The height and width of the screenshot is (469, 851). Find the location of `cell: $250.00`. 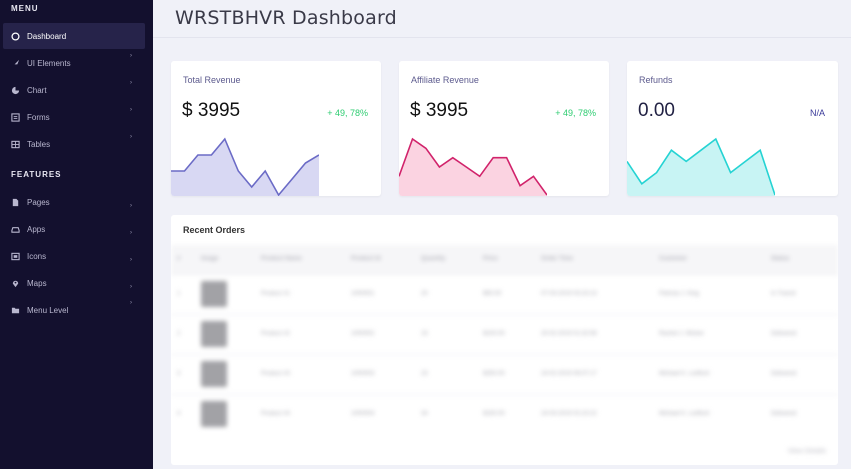

cell: $250.00 is located at coordinates (506, 373).